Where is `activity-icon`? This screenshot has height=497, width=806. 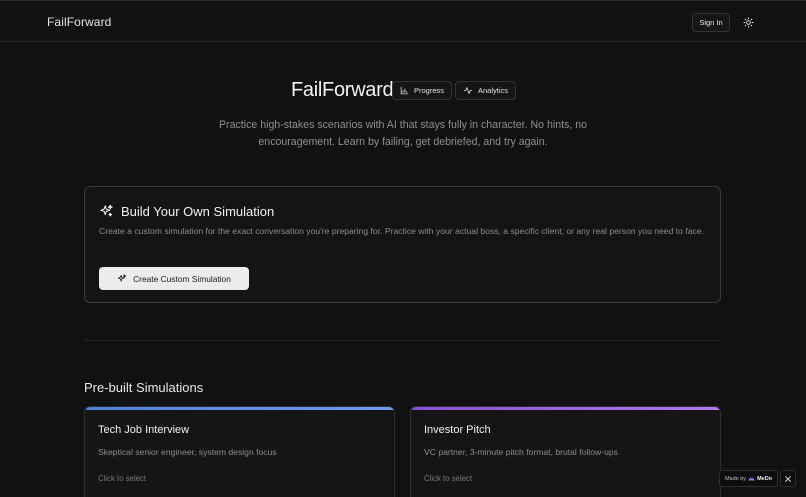
activity-icon is located at coordinates (468, 90).